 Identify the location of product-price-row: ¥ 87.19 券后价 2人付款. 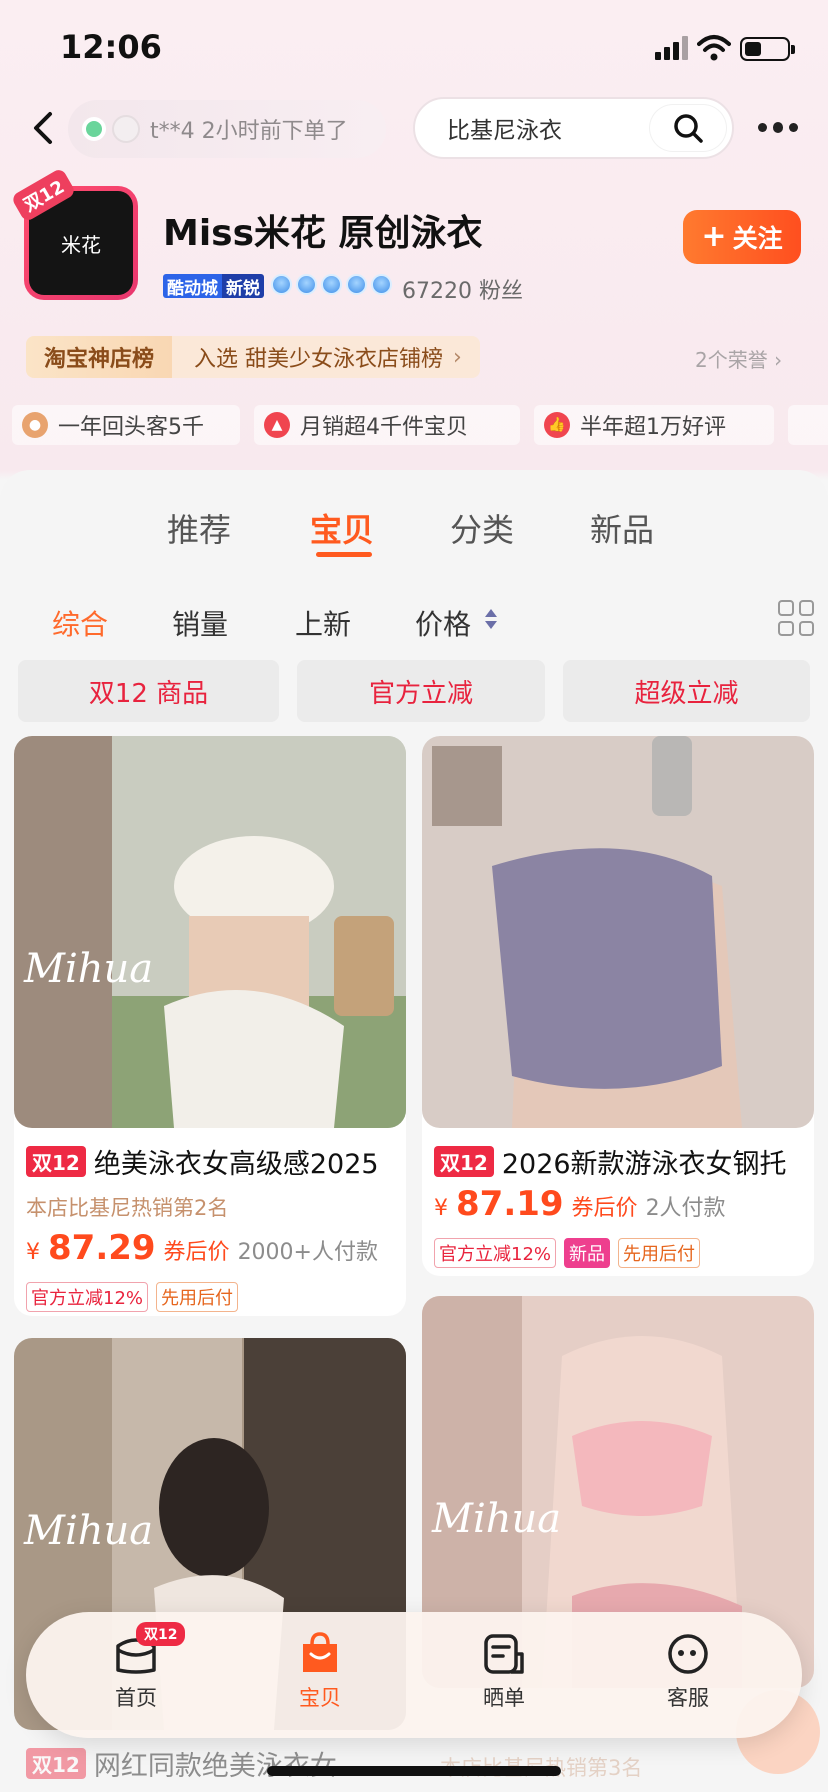
(580, 1204).